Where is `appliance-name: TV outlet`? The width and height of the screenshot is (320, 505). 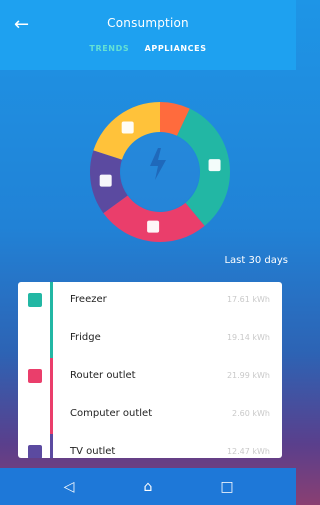
appliance-name: TV outlet is located at coordinates (93, 451).